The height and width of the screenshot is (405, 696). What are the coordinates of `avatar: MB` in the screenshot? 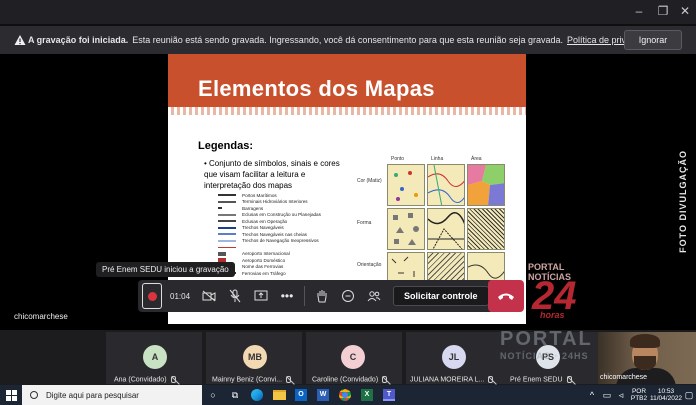 It's located at (255, 357).